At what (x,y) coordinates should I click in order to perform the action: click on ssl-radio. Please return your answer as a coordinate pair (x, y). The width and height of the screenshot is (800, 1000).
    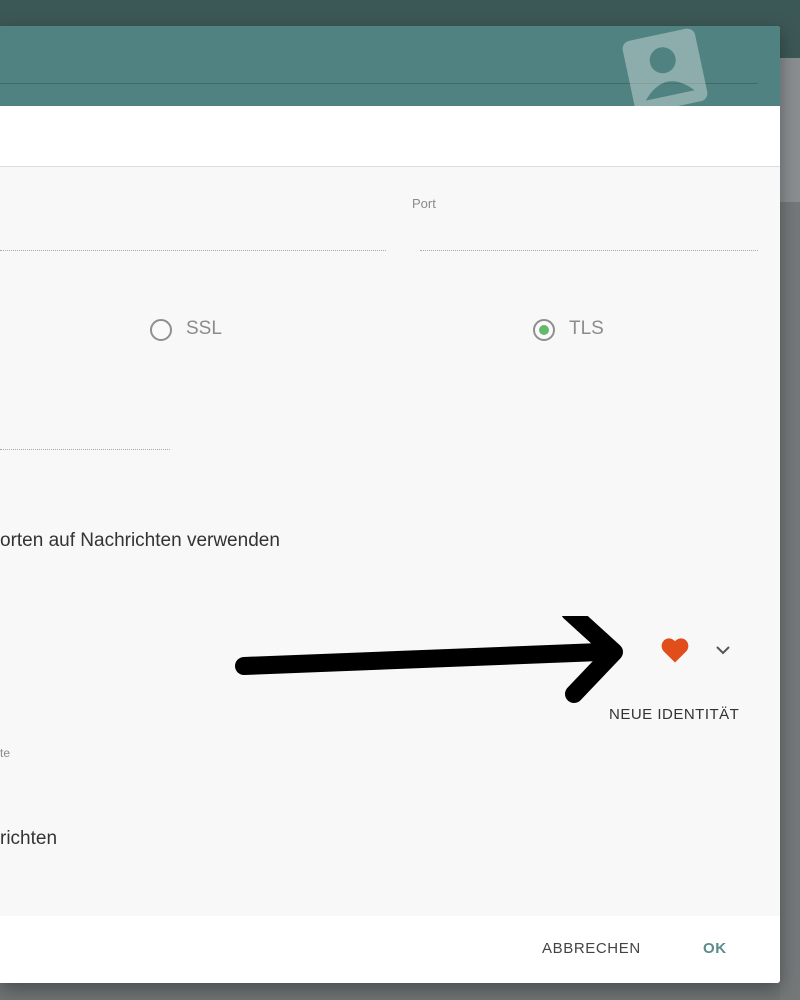
    Looking at the image, I should click on (161, 330).